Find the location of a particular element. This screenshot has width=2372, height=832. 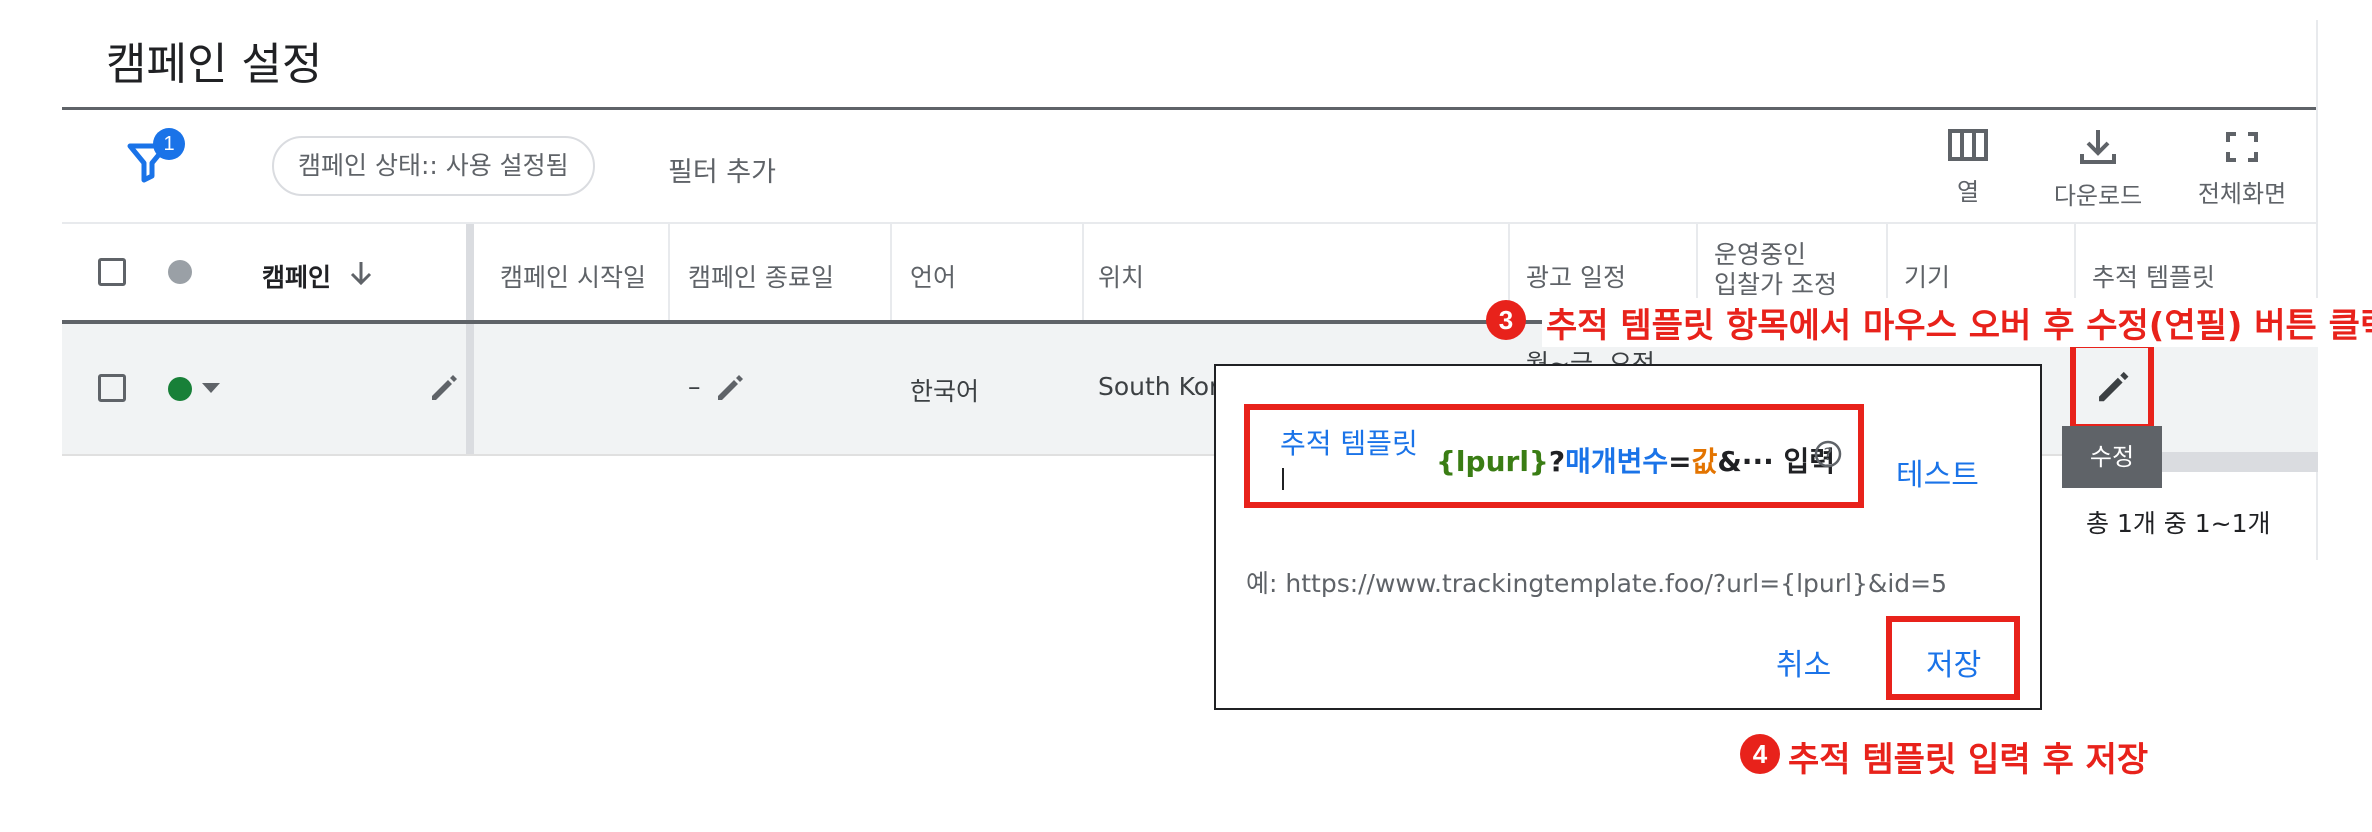

col-header-active-line1: 운영중인 is located at coordinates (1760, 254).